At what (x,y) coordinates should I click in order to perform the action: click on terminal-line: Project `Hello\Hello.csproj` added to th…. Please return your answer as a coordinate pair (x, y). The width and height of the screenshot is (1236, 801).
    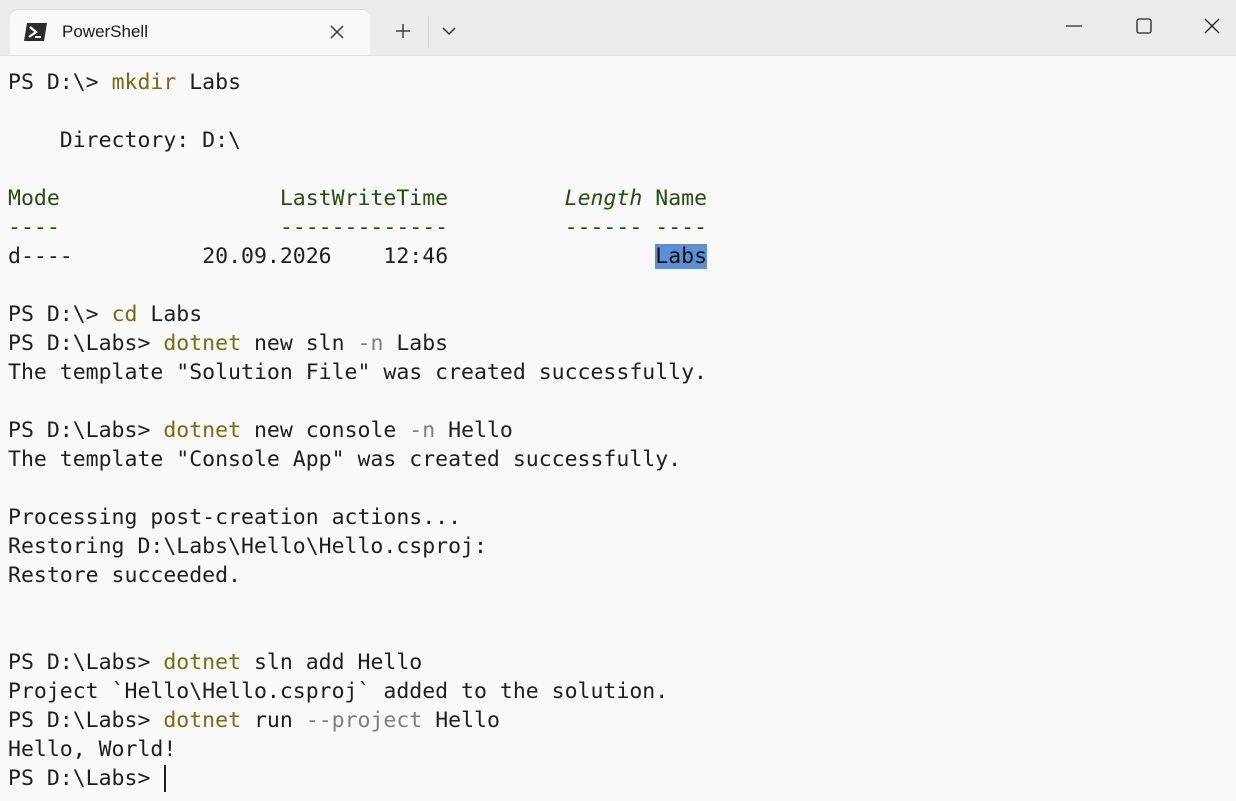
    Looking at the image, I should click on (338, 691).